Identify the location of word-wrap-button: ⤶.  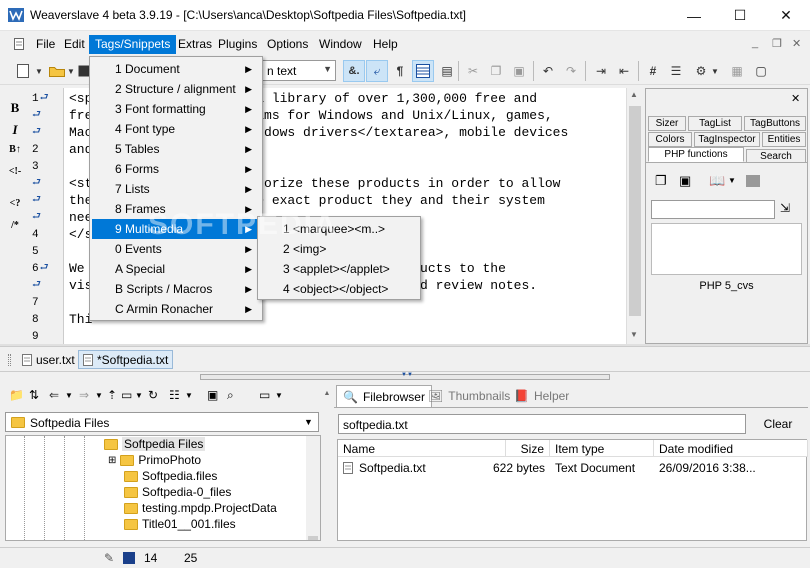
(377, 71).